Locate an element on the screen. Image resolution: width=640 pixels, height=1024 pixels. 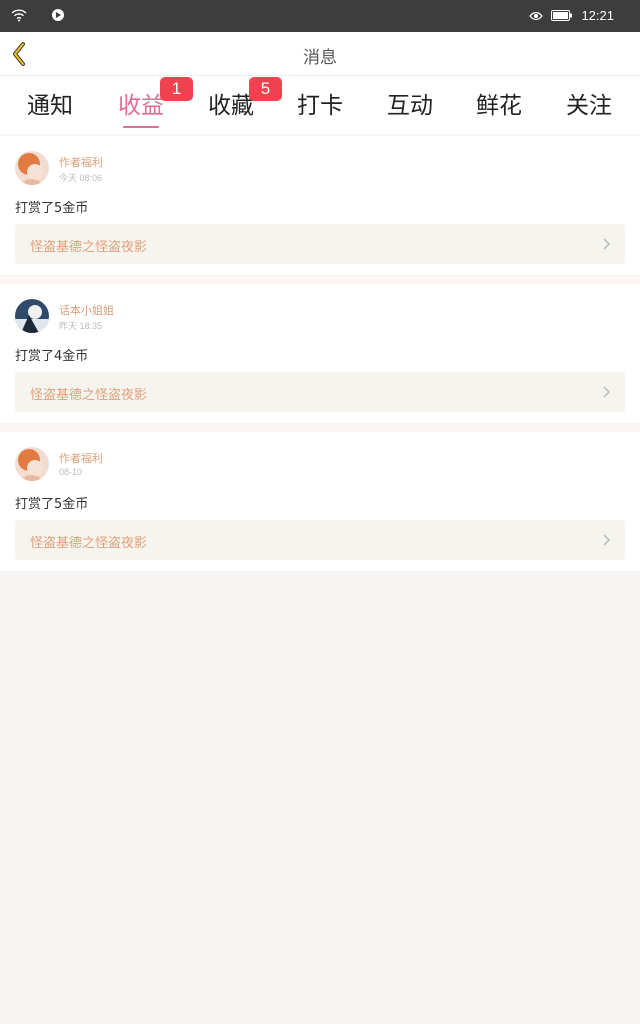
top-bar: 消息 is located at coordinates (320, 54).